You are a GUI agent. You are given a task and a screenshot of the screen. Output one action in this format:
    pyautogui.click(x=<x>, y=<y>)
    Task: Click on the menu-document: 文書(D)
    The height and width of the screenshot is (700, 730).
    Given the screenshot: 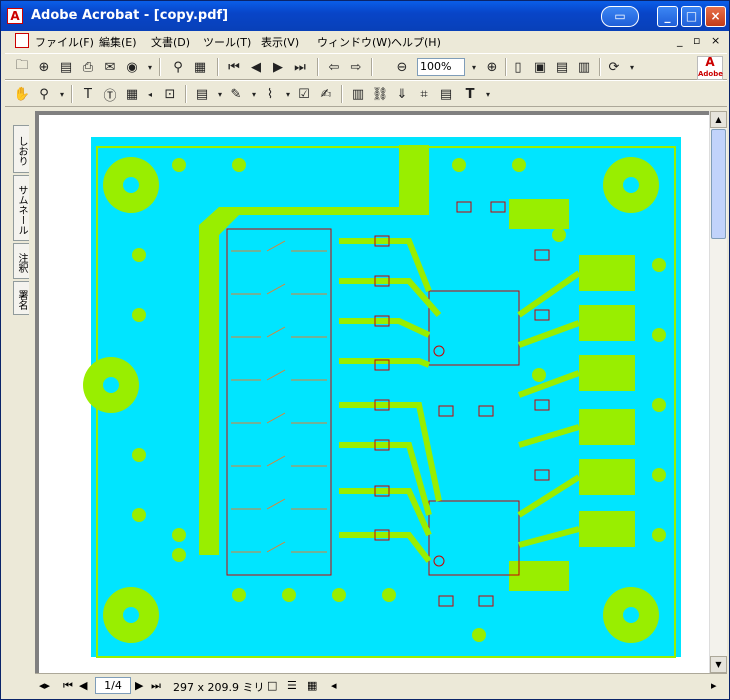 What is the action you would take?
    pyautogui.click(x=170, y=42)
    